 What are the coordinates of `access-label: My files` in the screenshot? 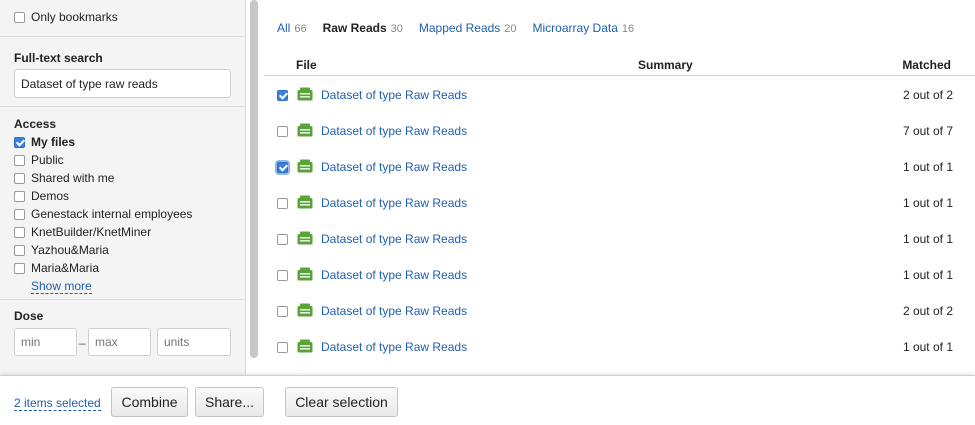 It's located at (53, 142).